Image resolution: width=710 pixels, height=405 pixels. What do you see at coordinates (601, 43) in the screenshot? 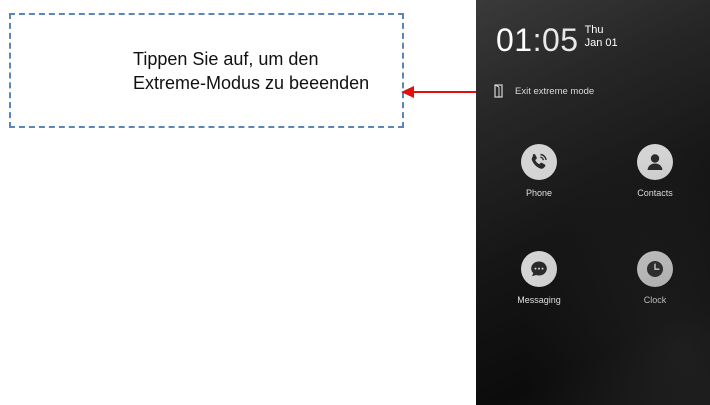
I see `date-label: Jan 01` at bounding box center [601, 43].